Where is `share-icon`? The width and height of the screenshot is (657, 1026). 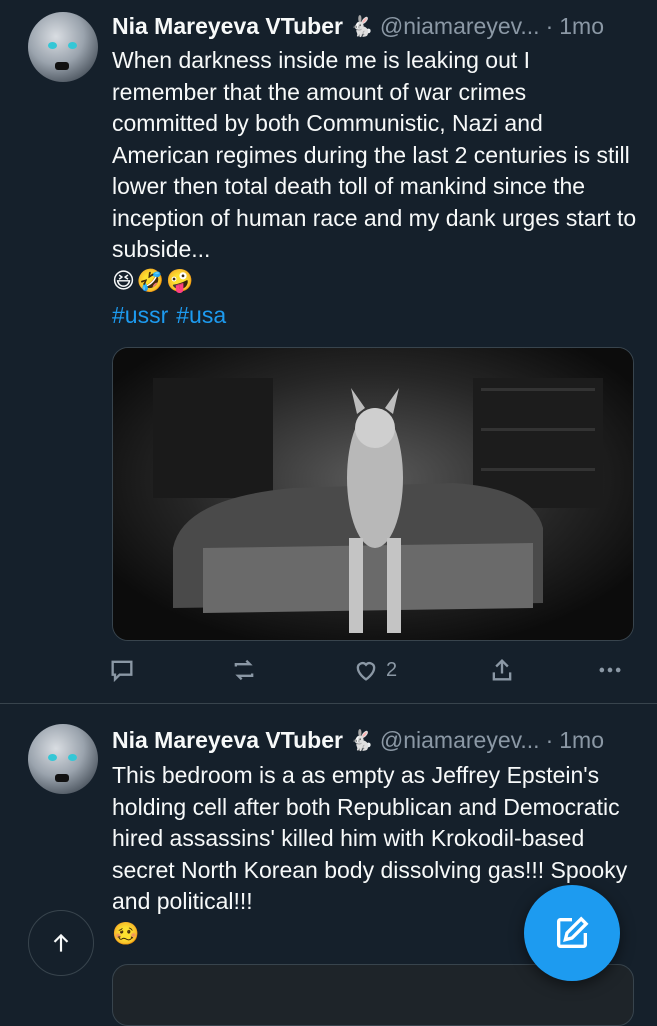 share-icon is located at coordinates (502, 670).